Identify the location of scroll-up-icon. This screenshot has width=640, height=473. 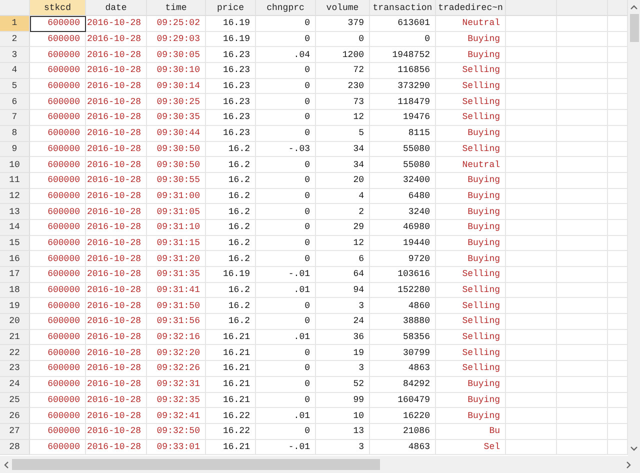
(634, 7).